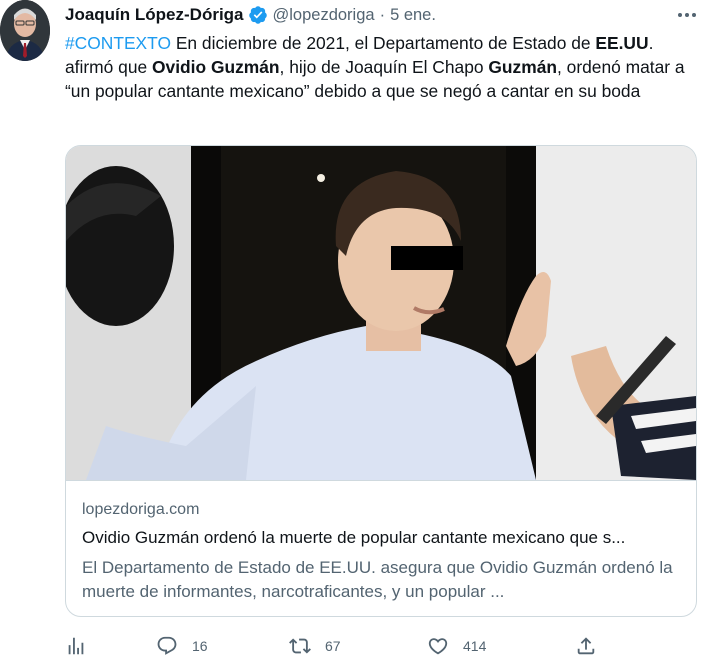 The height and width of the screenshot is (665, 706). Describe the element at coordinates (324, 15) in the screenshot. I see `author-handle: @lopezdoriga` at that location.